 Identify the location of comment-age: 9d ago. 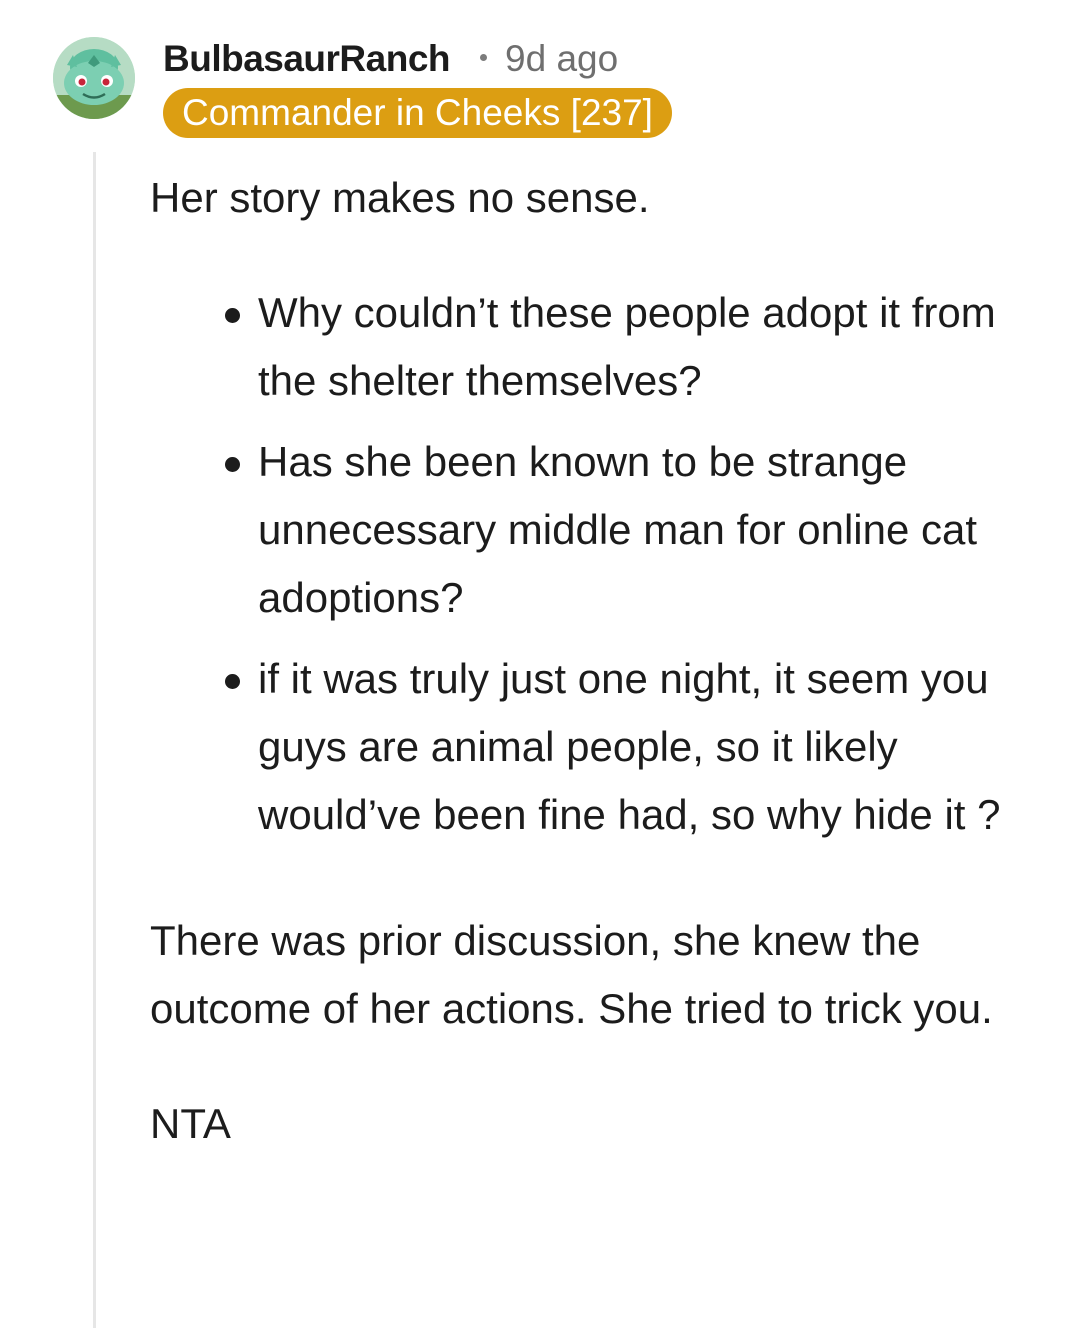
(562, 58).